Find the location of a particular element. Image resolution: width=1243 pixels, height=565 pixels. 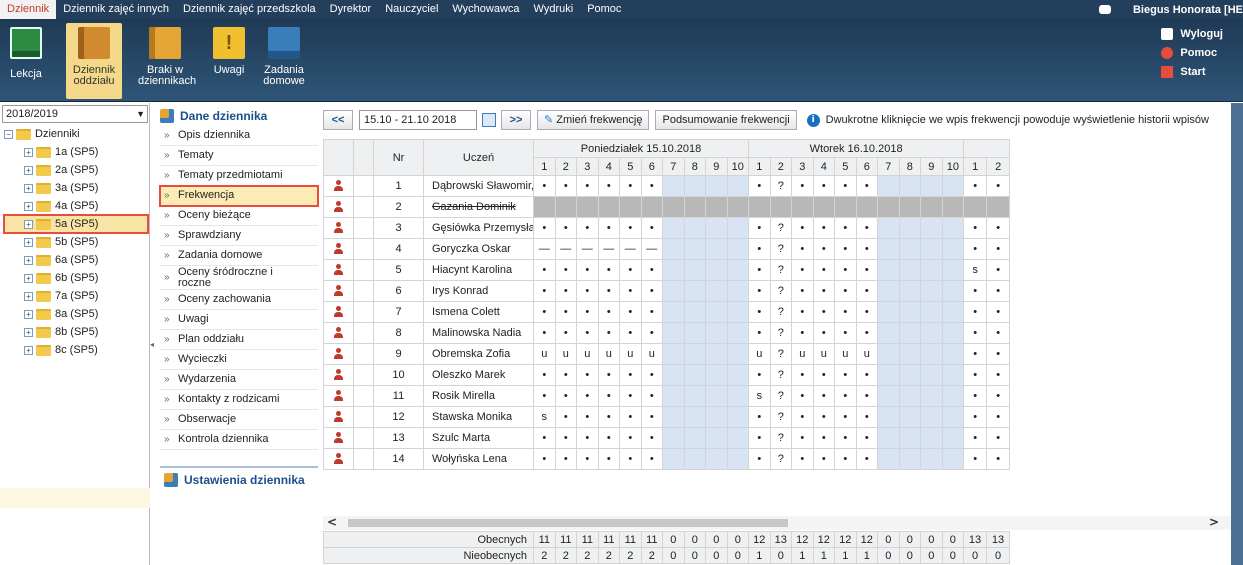

user-name: Biegus Honorata [HE is located at coordinates (1188, 10).